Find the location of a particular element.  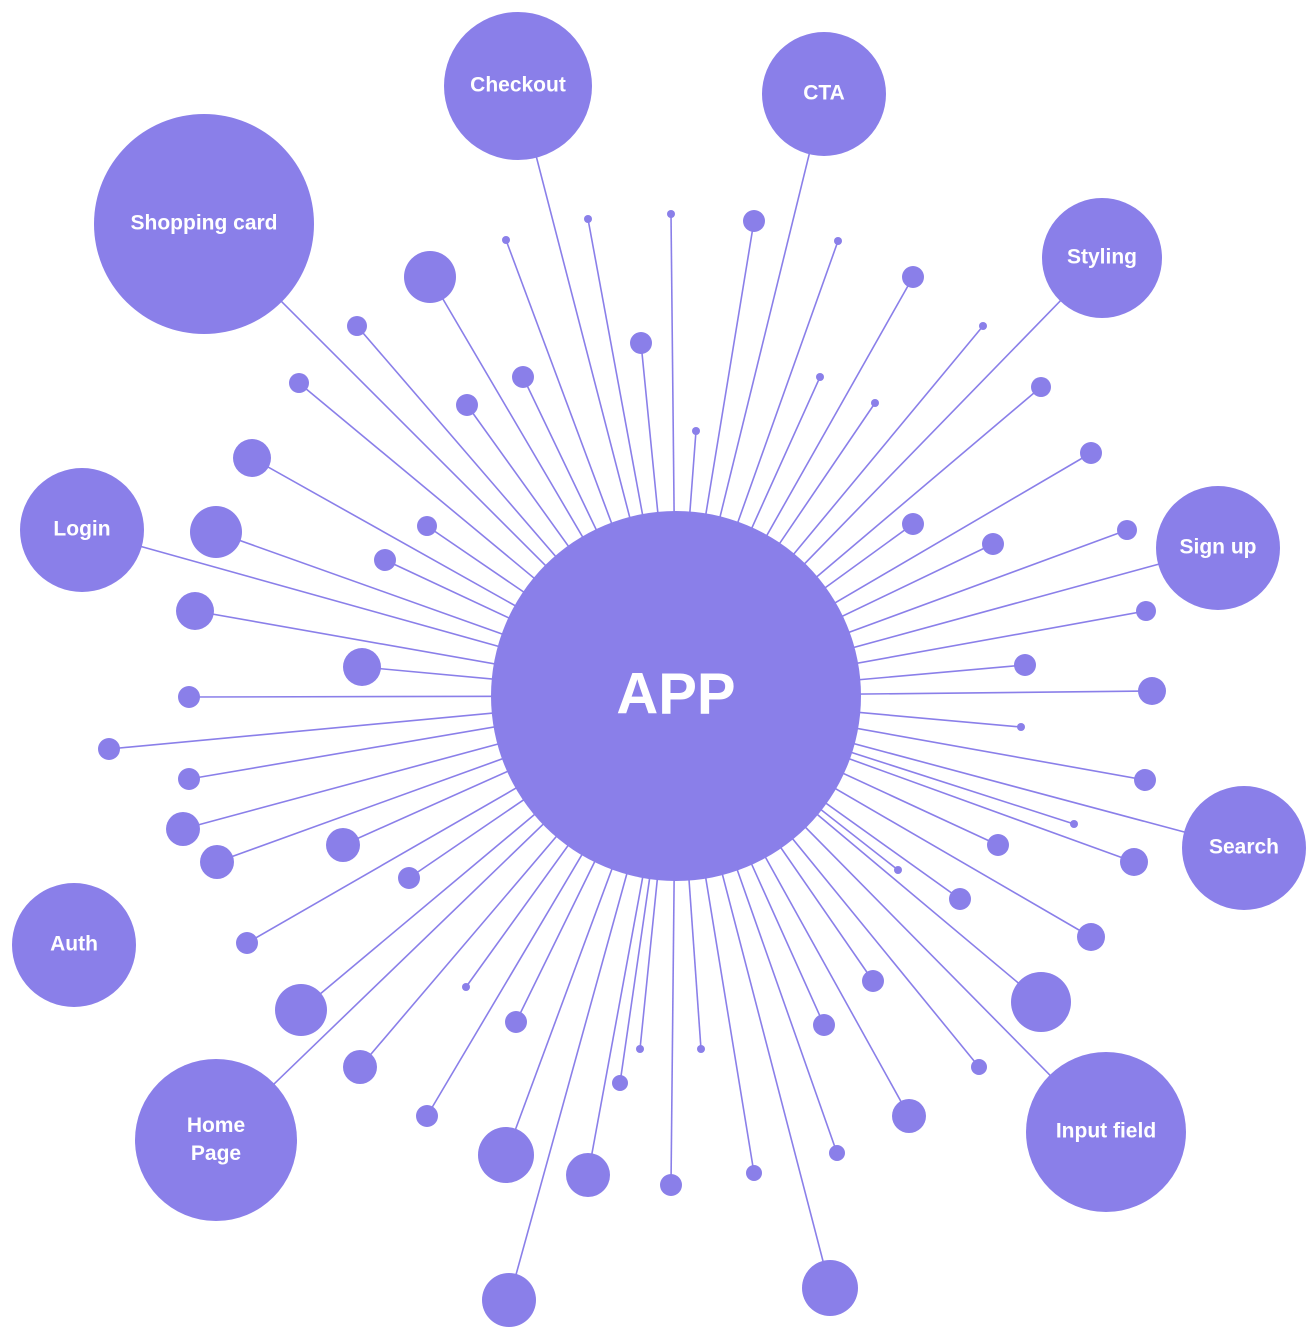

node-label-shopping-card: Shopping card is located at coordinates (204, 223).